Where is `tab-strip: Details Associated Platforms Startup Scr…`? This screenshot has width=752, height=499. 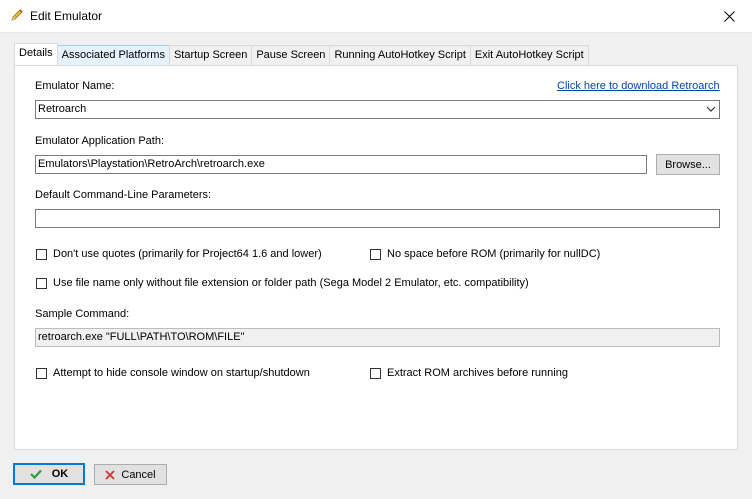
tab-strip: Details Associated Platforms Startup Scr… is located at coordinates (301, 54).